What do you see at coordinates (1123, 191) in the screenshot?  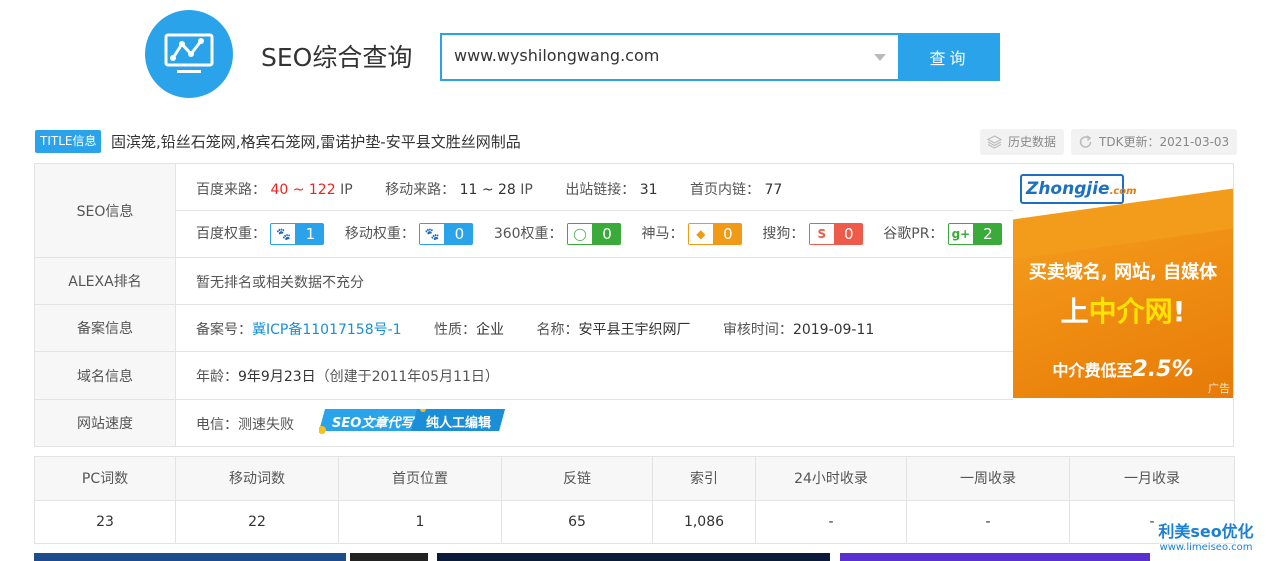 I see `brand-suffix: .com` at bounding box center [1123, 191].